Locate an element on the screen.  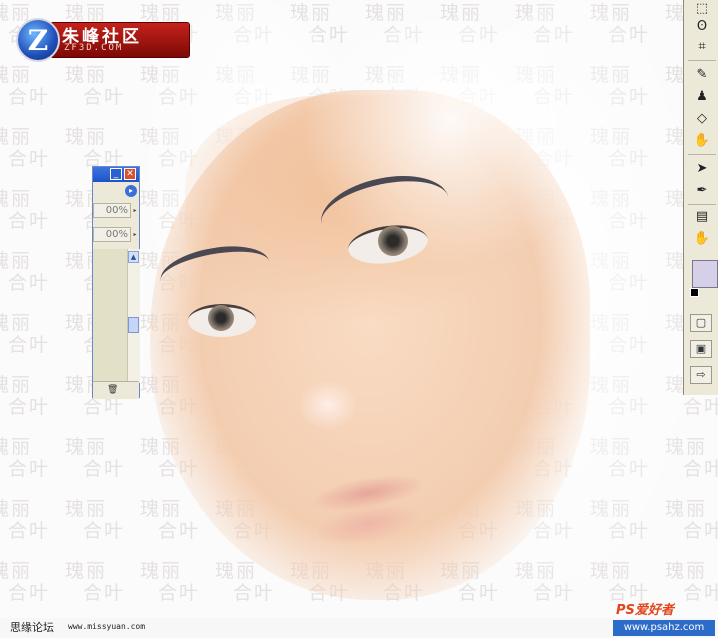
palette-minimize-button: _ is located at coordinates (116, 174).